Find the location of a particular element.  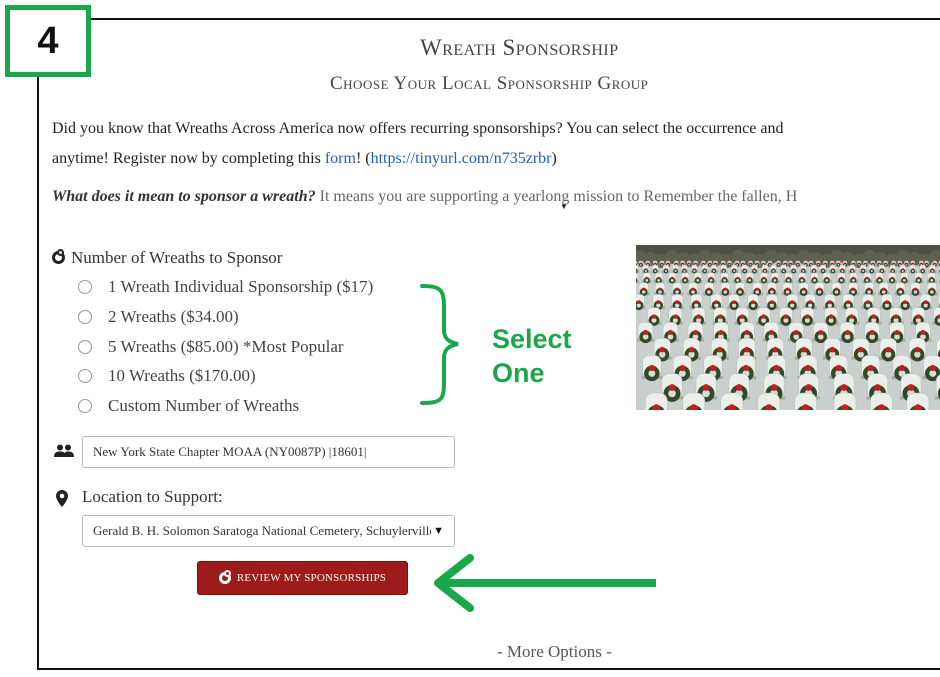

mission-question: What does it mean to sponsor a wreath? is located at coordinates (184, 196).